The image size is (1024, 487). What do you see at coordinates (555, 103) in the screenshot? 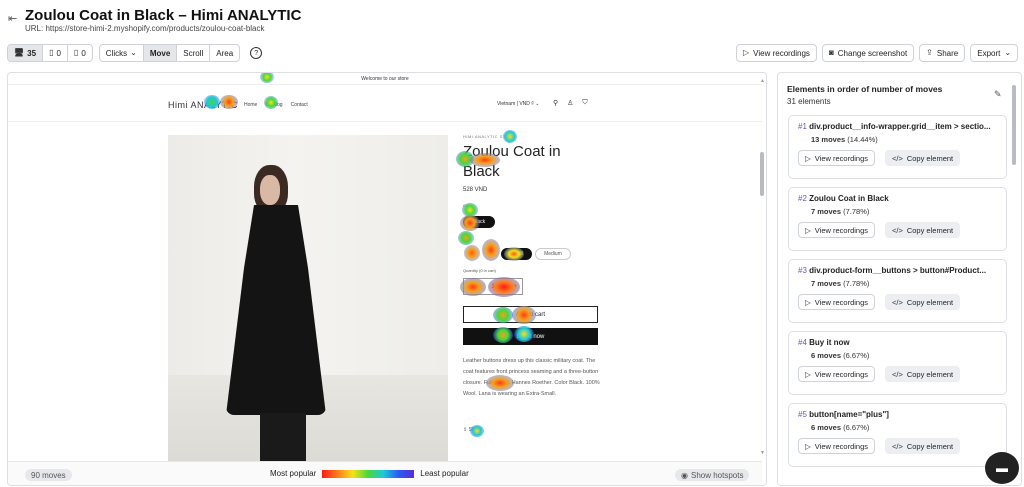
I see `search-icon: ⚲` at bounding box center [555, 103].